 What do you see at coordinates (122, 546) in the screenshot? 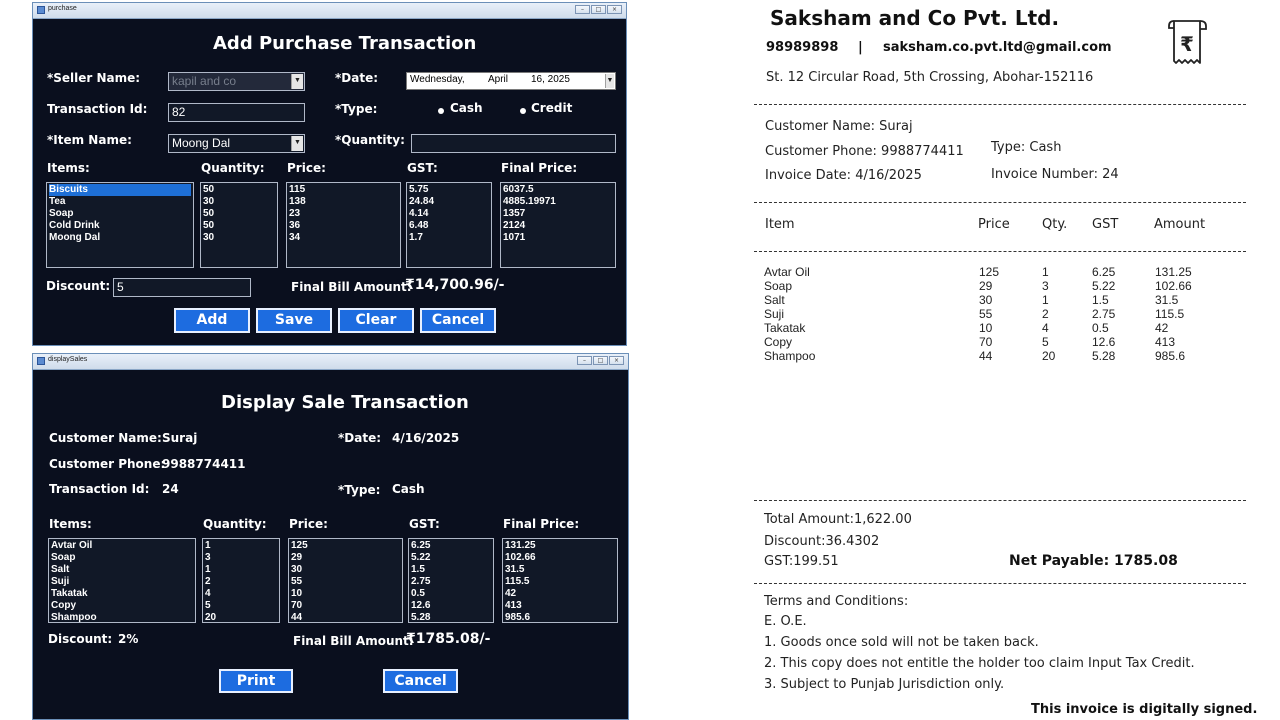
I see `list-item: Avtar Oil` at bounding box center [122, 546].